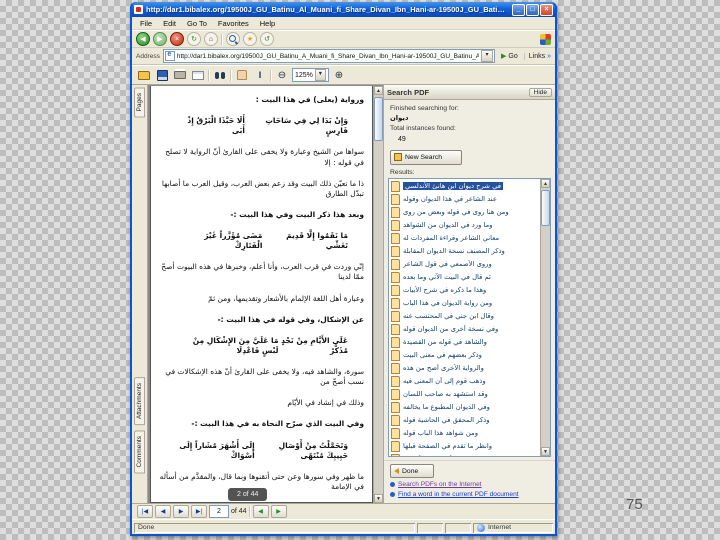 The height and width of the screenshot is (540, 720). Describe the element at coordinates (464, 368) in the screenshot. I see `search-result-item: والرواية الأخرى أصح من هذه` at that location.